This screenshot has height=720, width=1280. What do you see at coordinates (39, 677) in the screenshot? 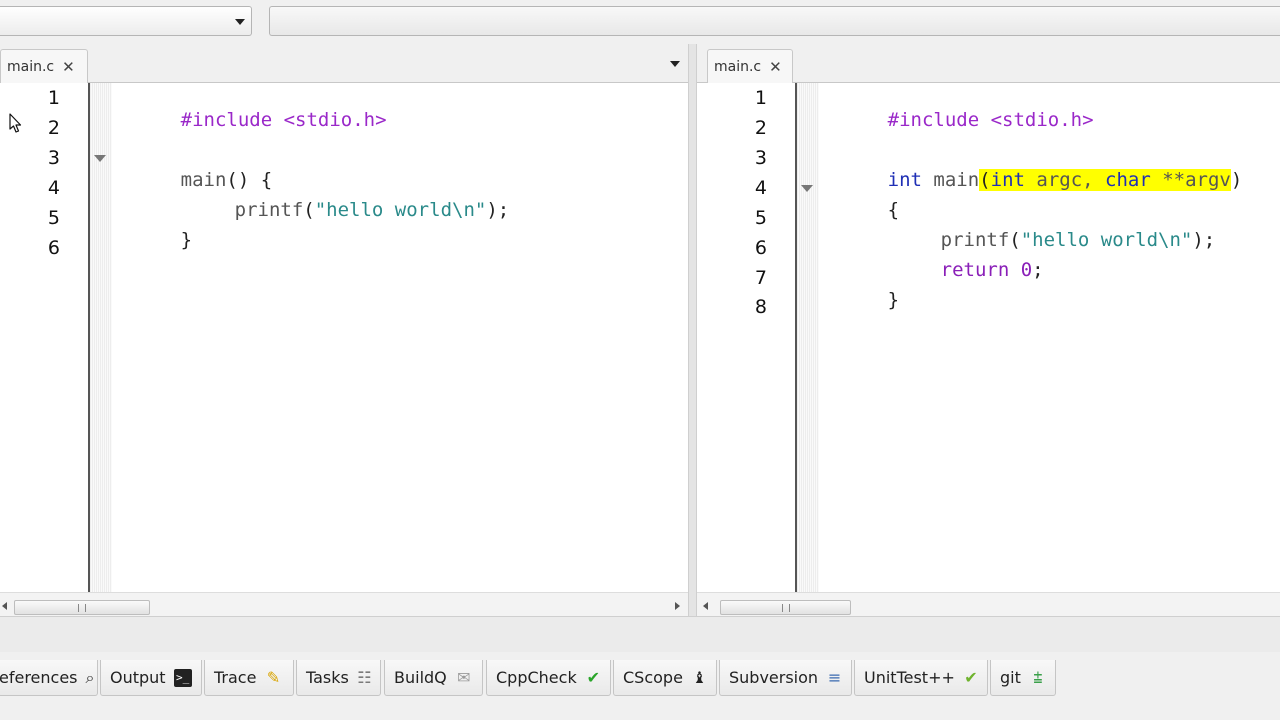
I see `tab-label: eferences` at bounding box center [39, 677].